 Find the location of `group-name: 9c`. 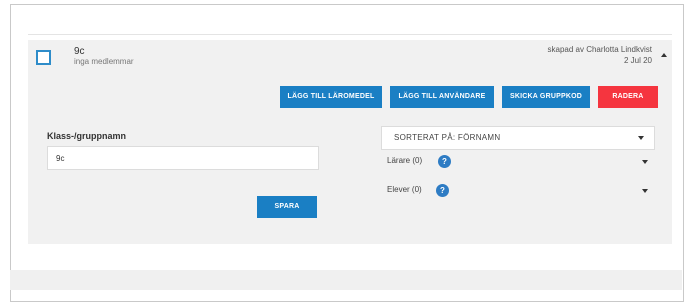

group-name: 9c is located at coordinates (79, 51).